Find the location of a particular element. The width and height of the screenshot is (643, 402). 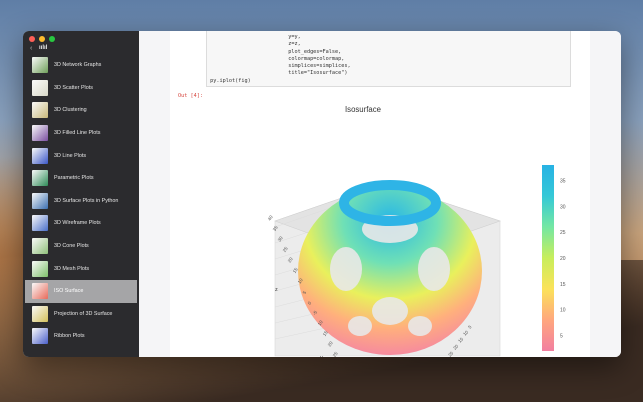

isosurface-body is located at coordinates (390, 271).